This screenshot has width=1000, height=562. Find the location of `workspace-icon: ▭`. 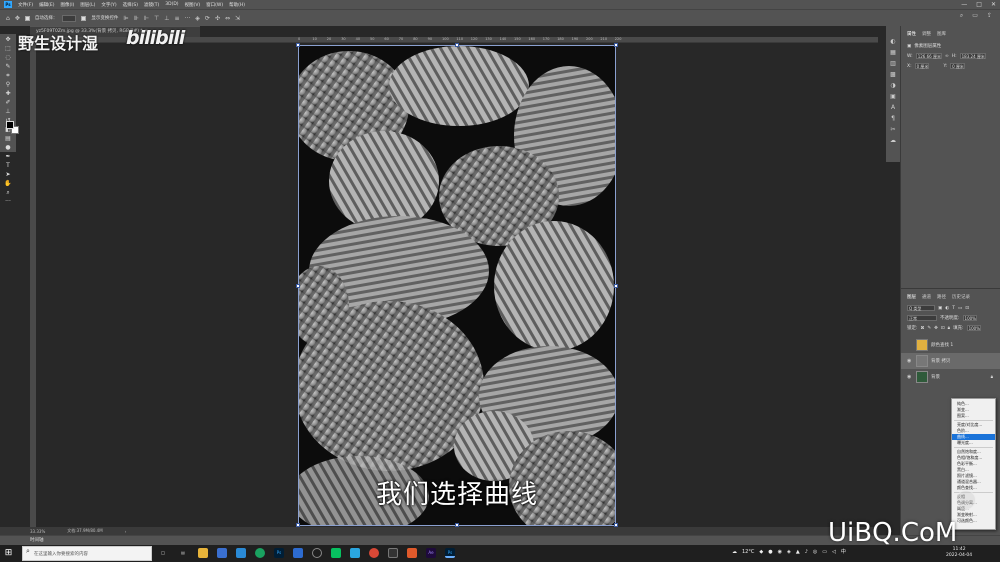

workspace-icon: ▭ is located at coordinates (975, 16).